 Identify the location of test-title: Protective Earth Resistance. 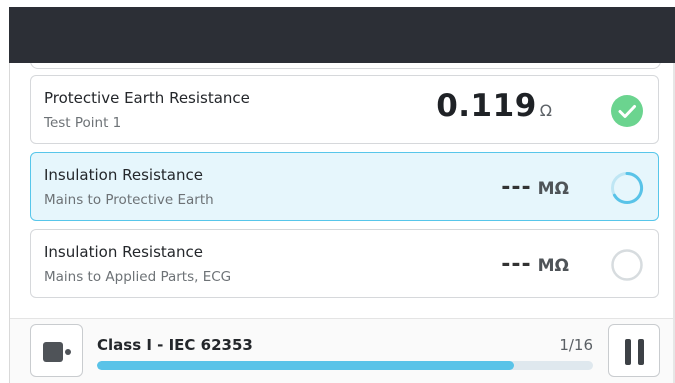
(147, 98).